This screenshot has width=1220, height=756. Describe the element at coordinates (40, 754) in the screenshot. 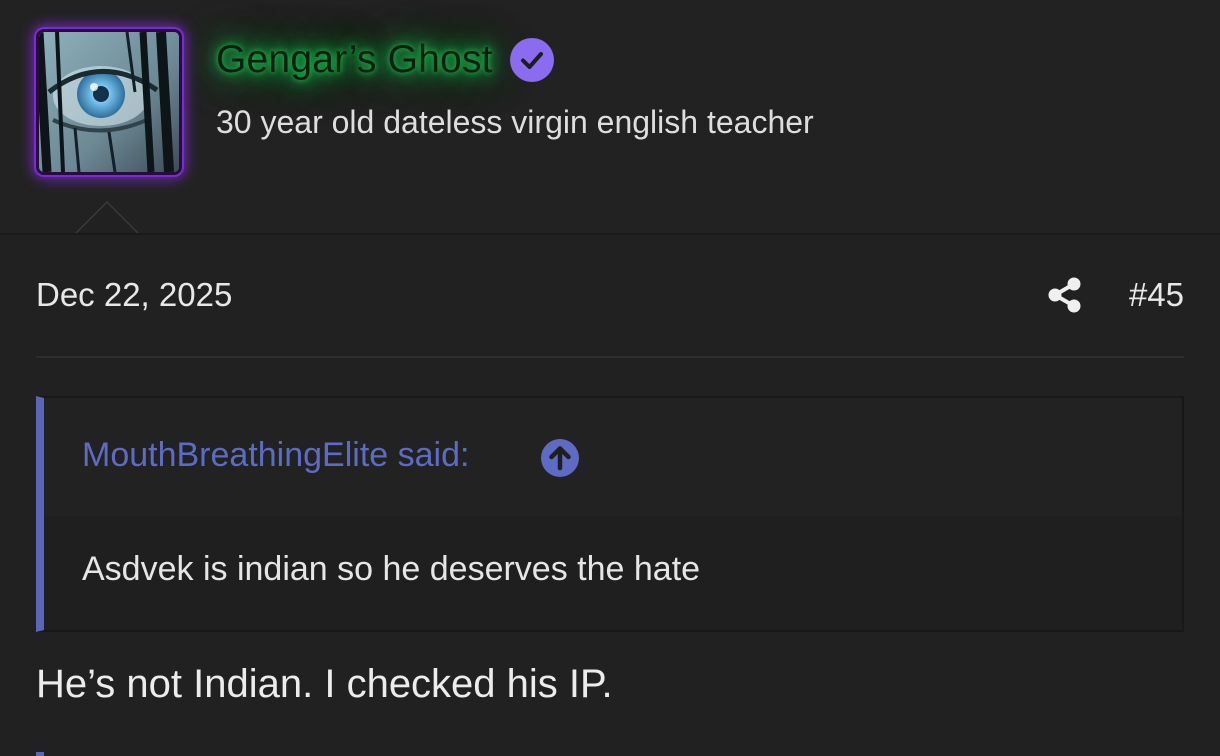

I see `next-quote-edge` at that location.